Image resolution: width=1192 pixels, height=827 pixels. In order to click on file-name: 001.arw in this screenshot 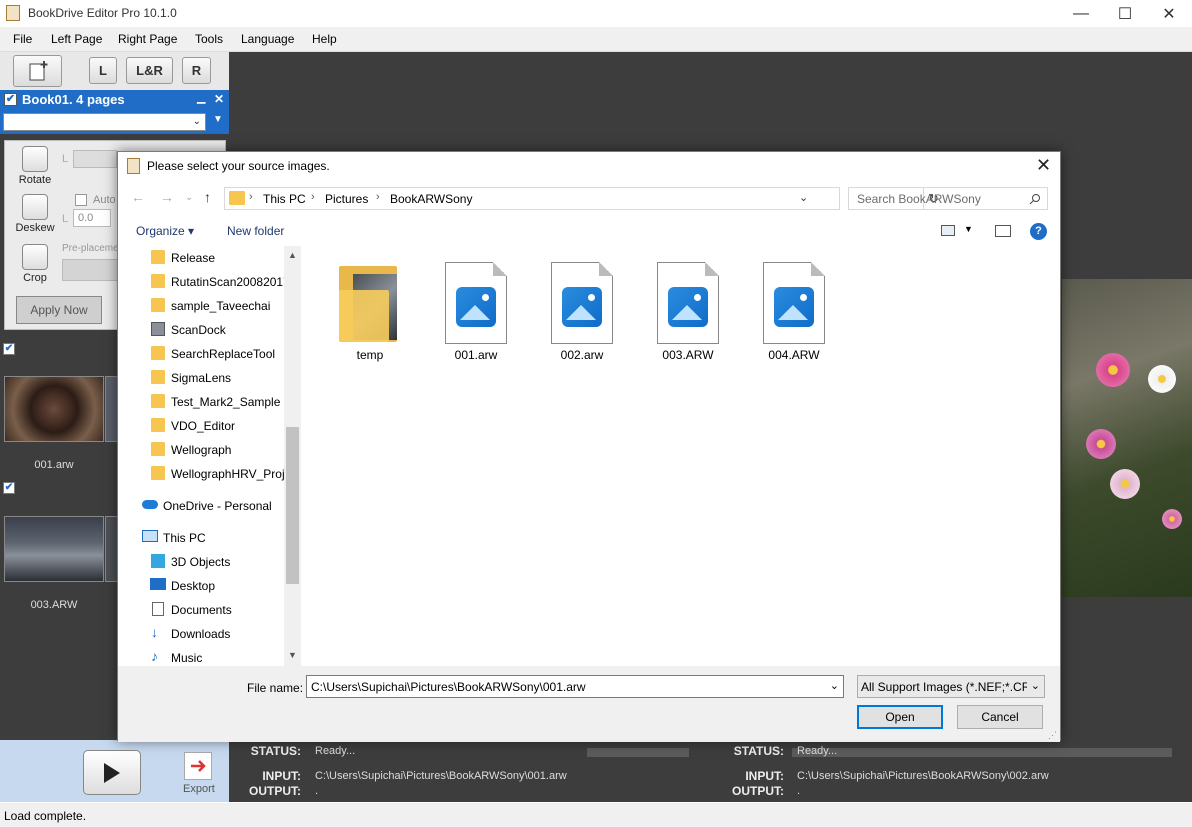, I will do `click(476, 355)`.